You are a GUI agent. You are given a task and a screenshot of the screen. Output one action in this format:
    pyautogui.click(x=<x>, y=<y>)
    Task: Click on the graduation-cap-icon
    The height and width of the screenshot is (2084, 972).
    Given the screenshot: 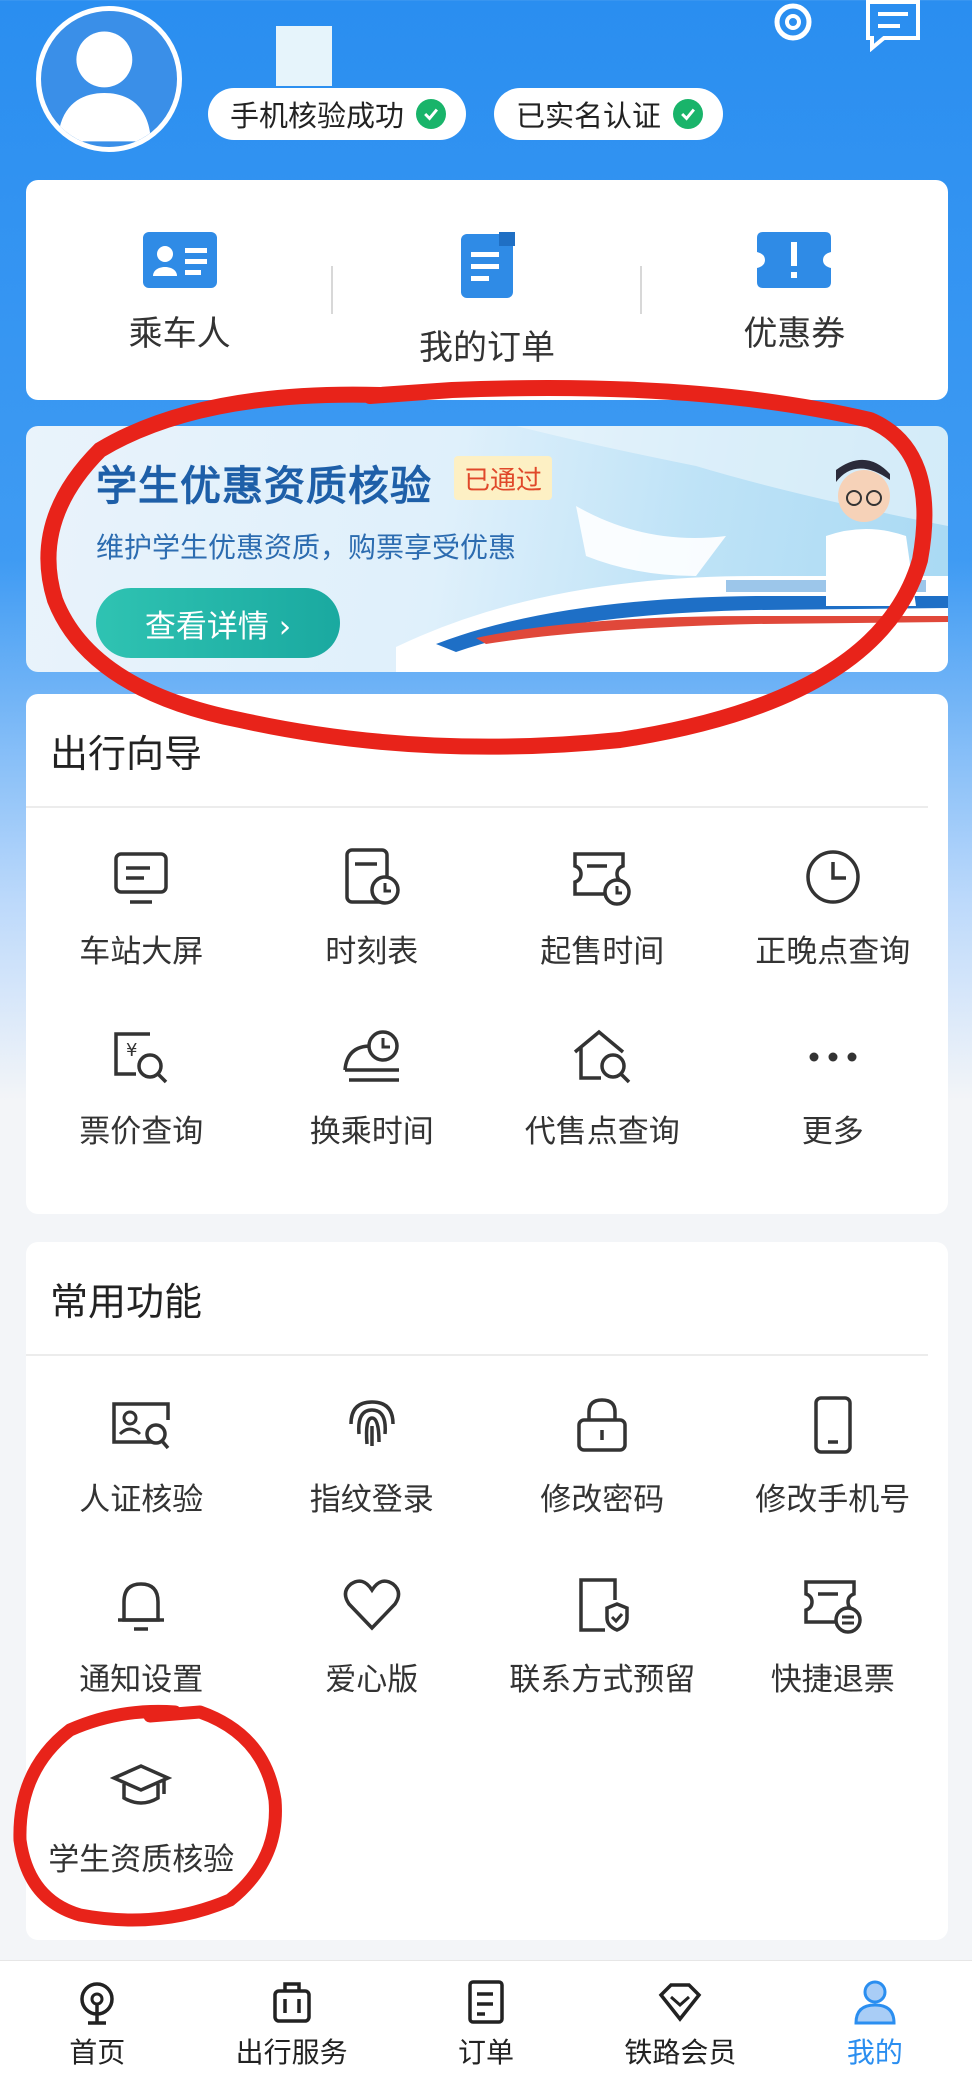 What is the action you would take?
    pyautogui.click(x=141, y=1784)
    